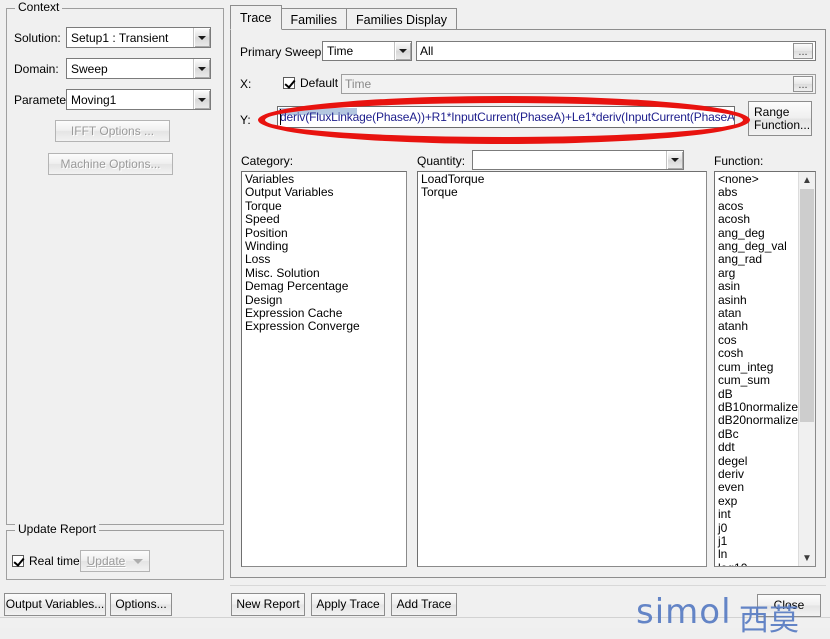 This screenshot has height=639, width=830. Describe the element at coordinates (441, 161) in the screenshot. I see `quantity-label: Quantity:` at that location.